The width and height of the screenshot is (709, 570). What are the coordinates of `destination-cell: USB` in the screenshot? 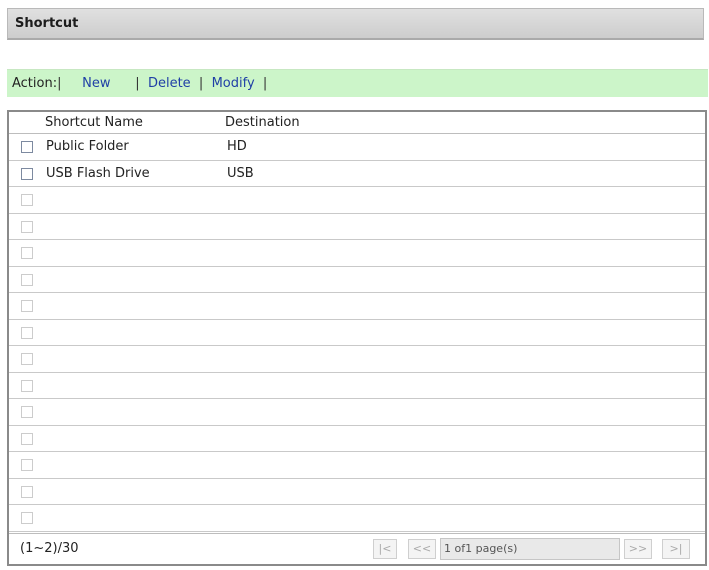 It's located at (240, 173).